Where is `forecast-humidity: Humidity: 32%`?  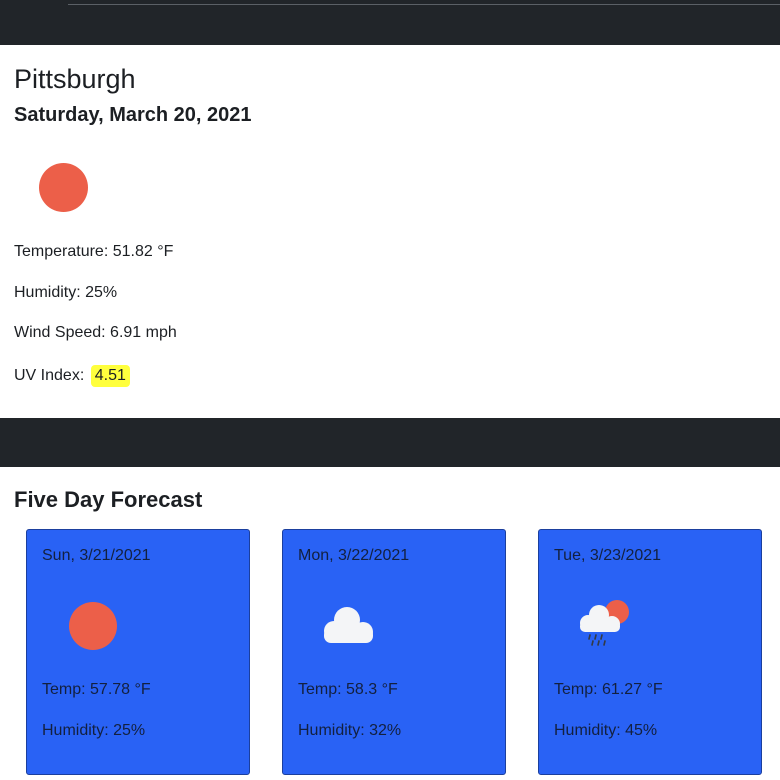
forecast-humidity: Humidity: 32% is located at coordinates (350, 730).